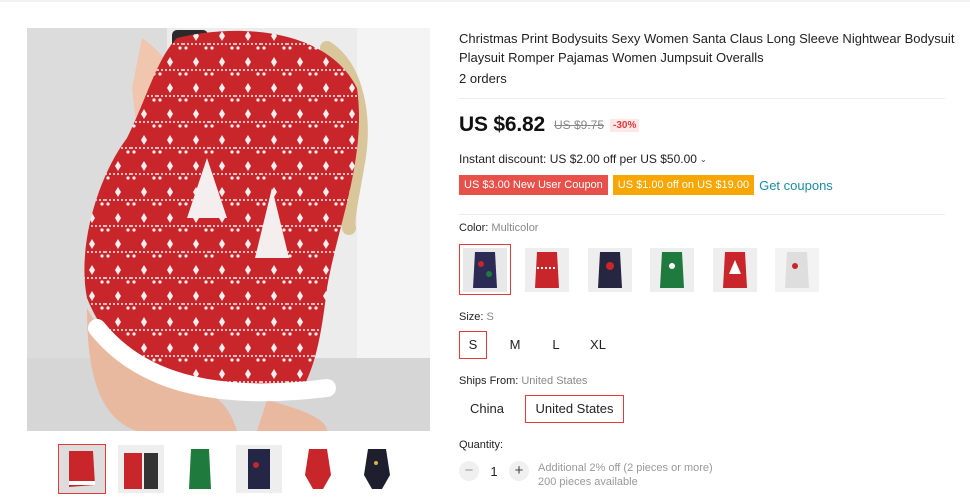 This screenshot has height=501, width=970. What do you see at coordinates (699, 270) in the screenshot?
I see `color-options` at bounding box center [699, 270].